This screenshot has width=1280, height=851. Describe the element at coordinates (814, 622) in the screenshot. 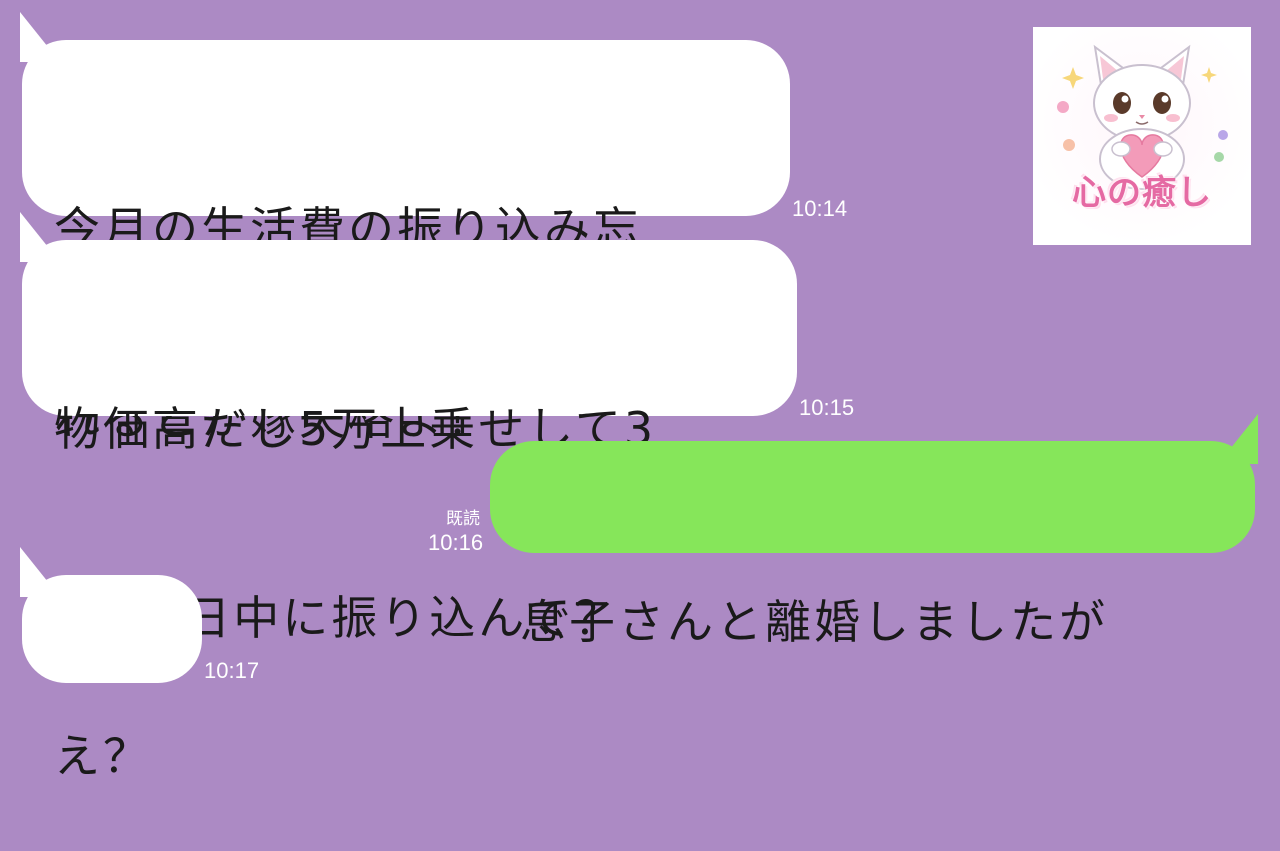

I see `message-text-line: 息子さんと離婚しましたが` at that location.